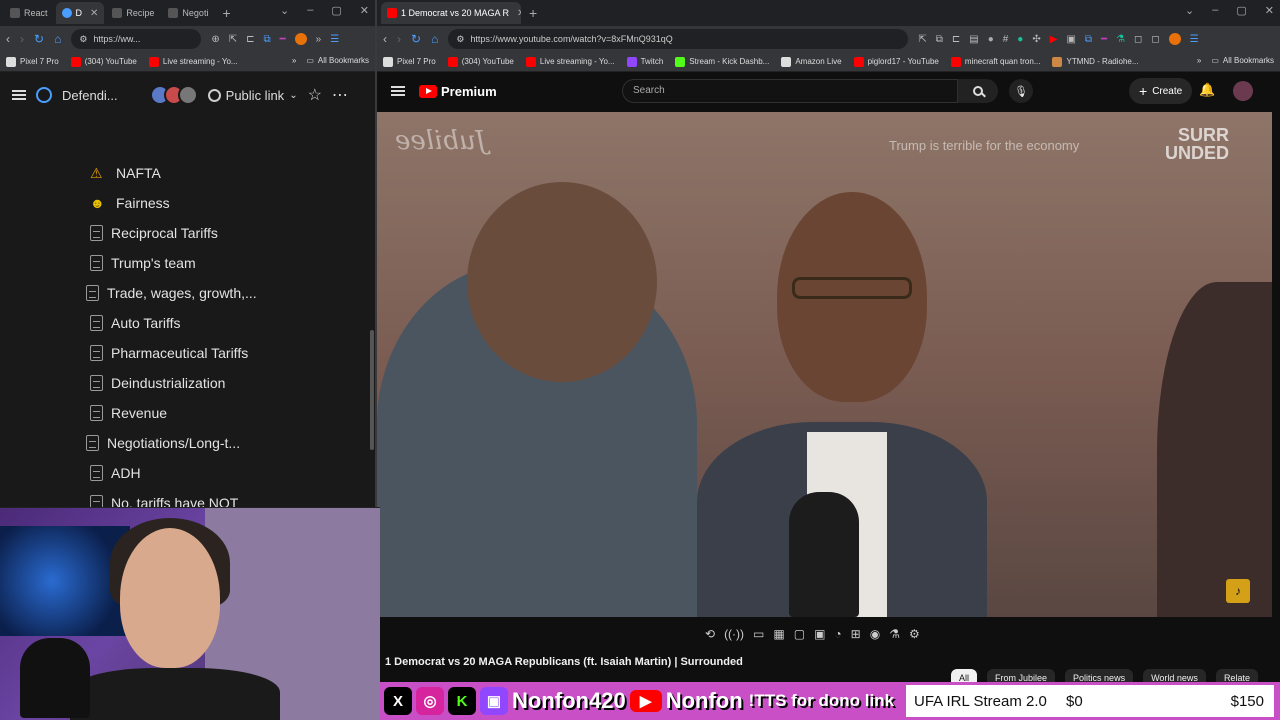  What do you see at coordinates (758, 634) in the screenshot?
I see `captions-icon: ▭` at bounding box center [758, 634].